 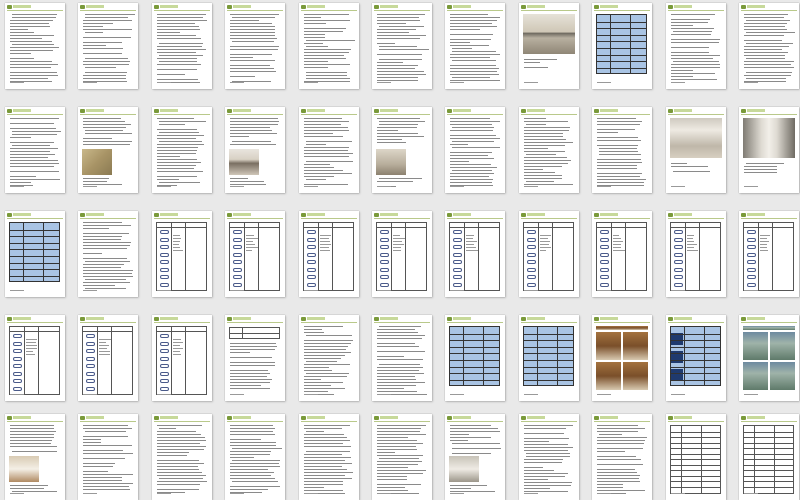 What do you see at coordinates (310, 493) in the screenshot?
I see `page-footer-line` at bounding box center [310, 493].